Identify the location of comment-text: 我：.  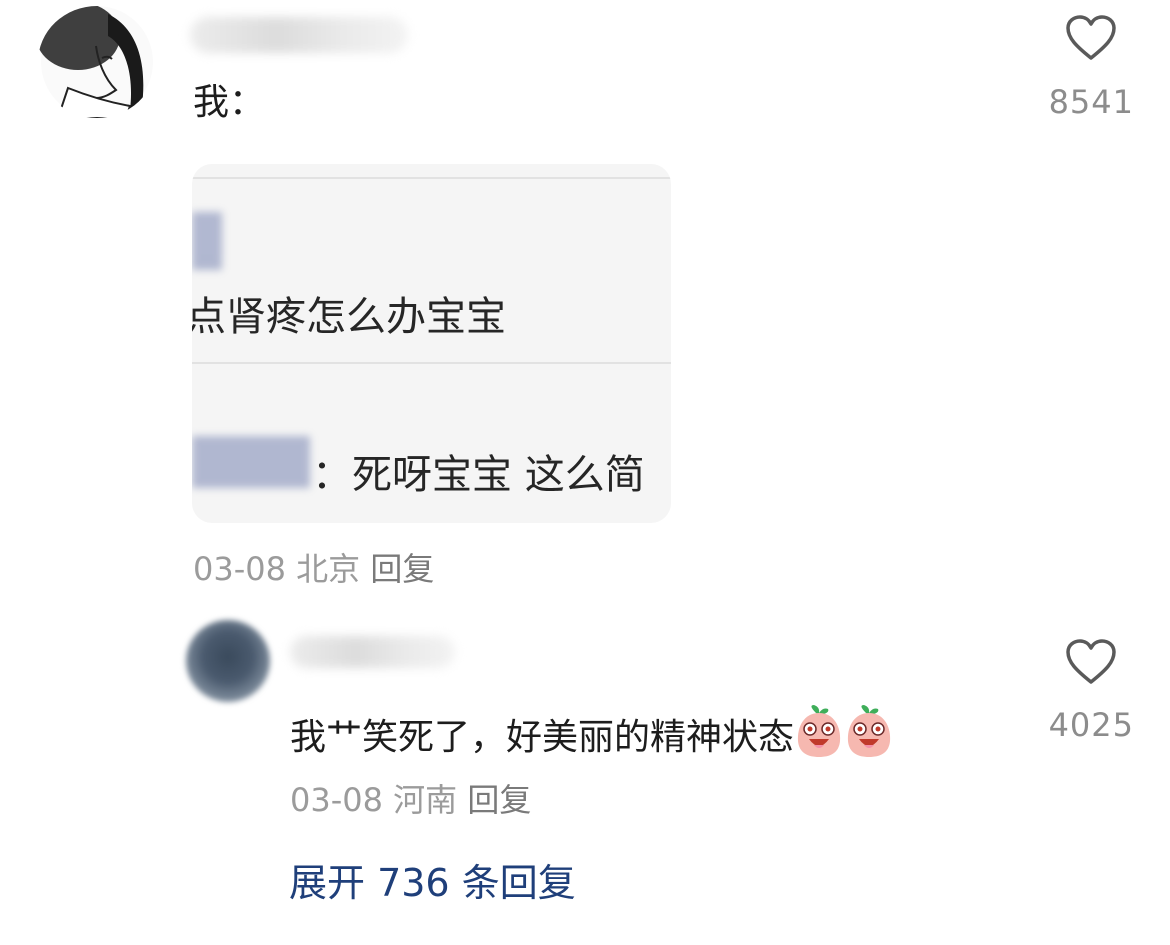
(229, 102).